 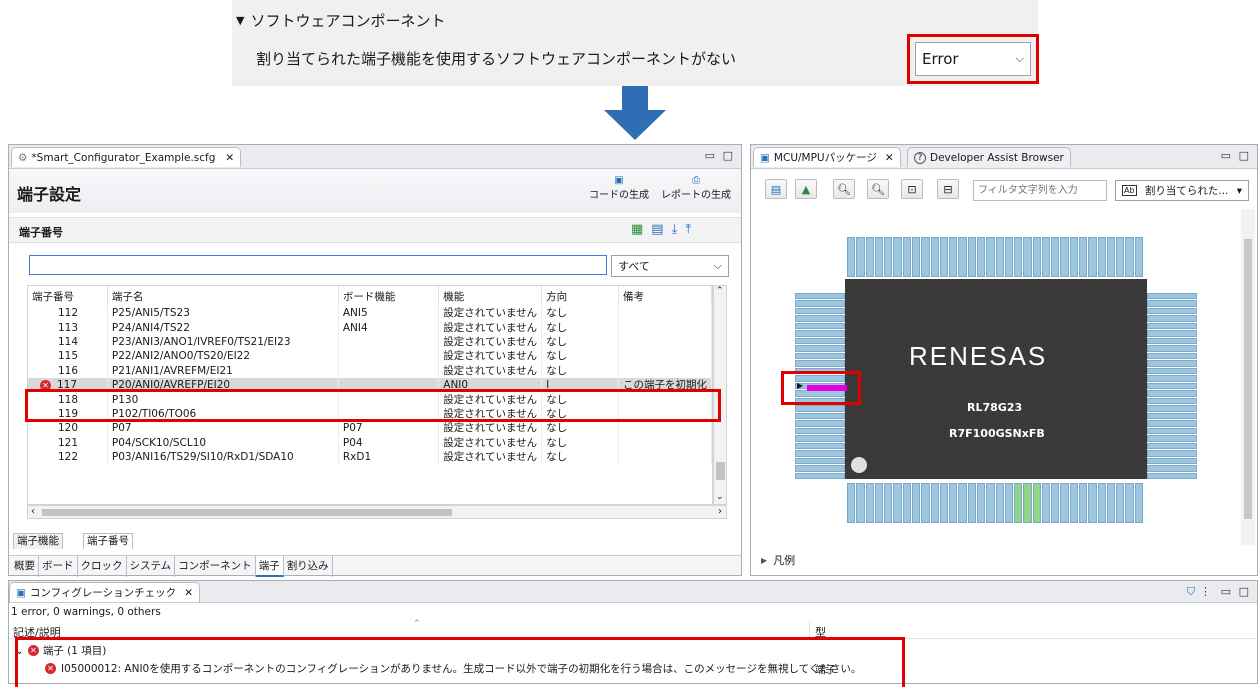 What do you see at coordinates (619, 188) in the screenshot?
I see `generate-code-button: ▣ コードの生成` at bounding box center [619, 188].